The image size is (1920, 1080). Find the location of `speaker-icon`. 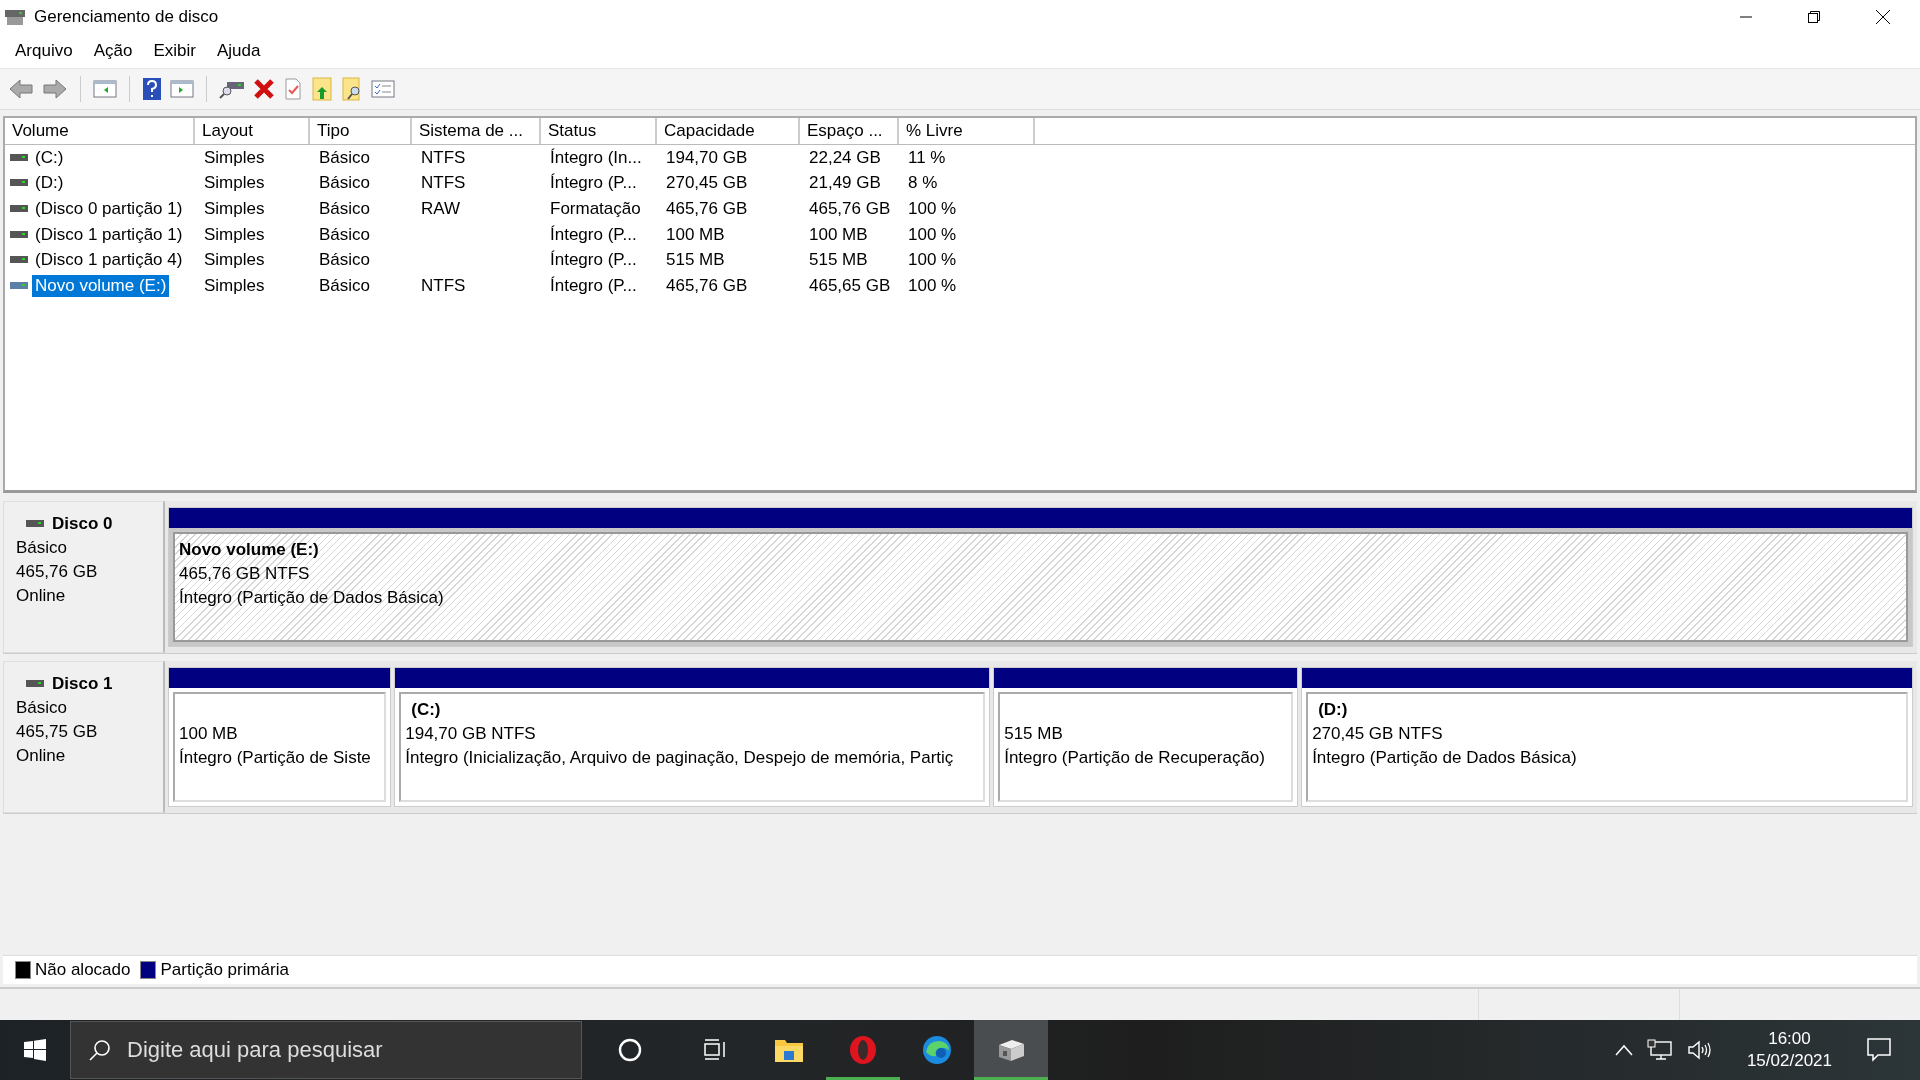

speaker-icon is located at coordinates (1699, 1050).